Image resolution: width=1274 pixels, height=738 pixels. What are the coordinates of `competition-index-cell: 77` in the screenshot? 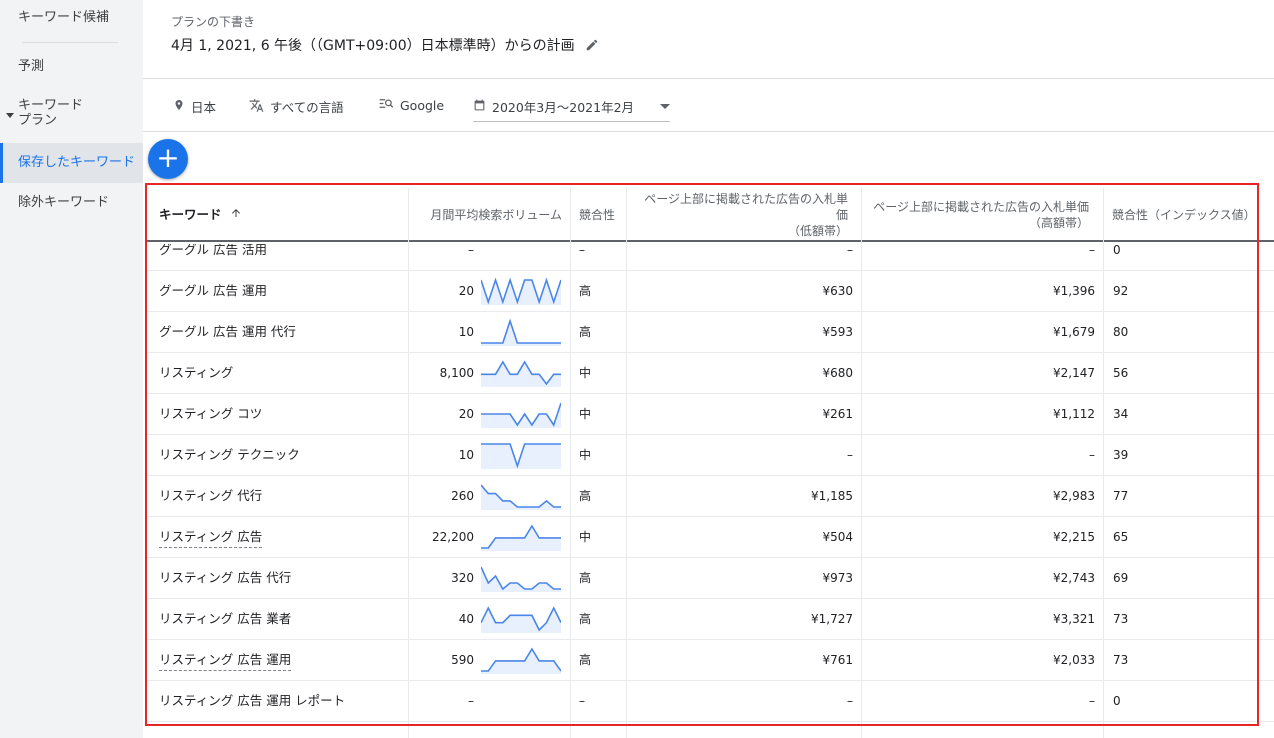 It's located at (1121, 496).